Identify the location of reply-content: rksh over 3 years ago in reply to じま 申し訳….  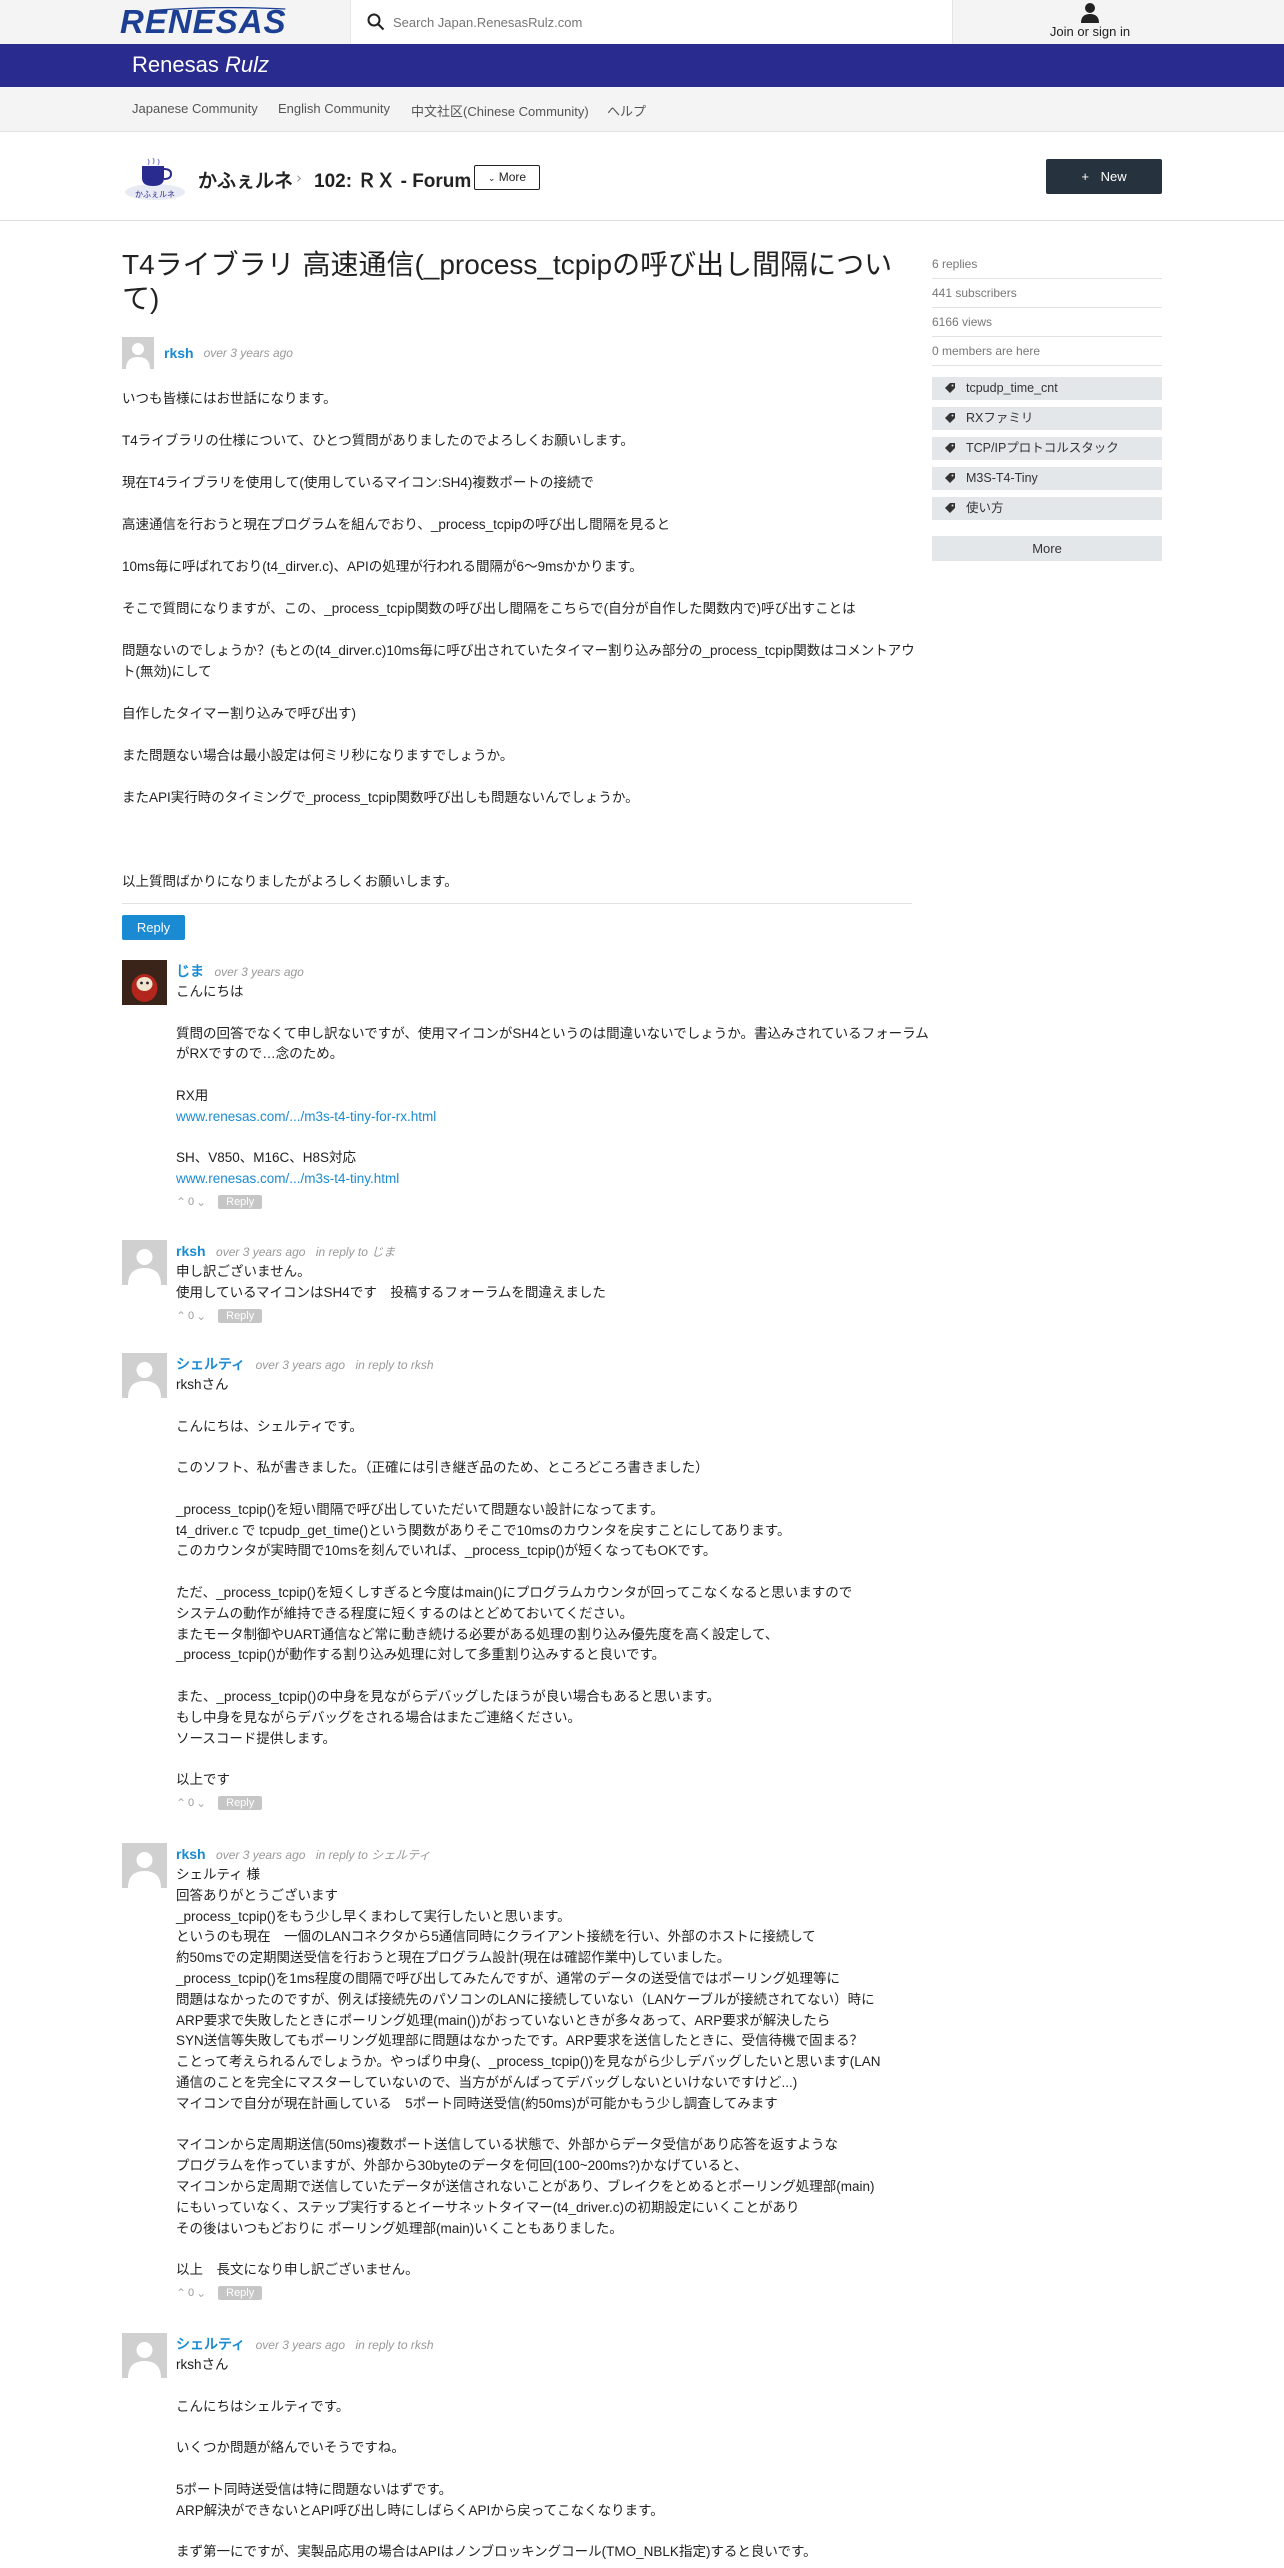
(556, 1283).